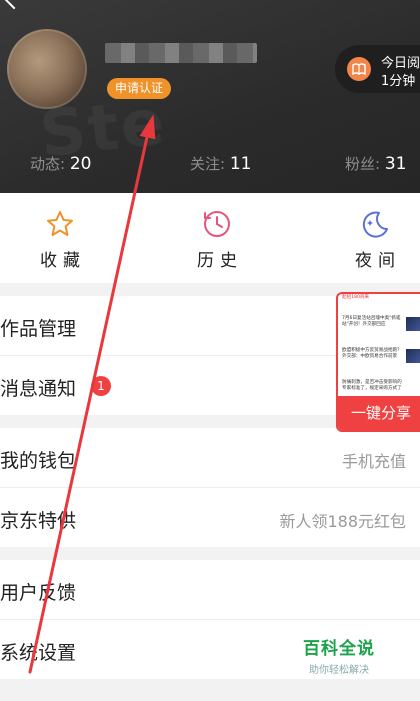 This screenshot has width=420, height=701. Describe the element at coordinates (359, 69) in the screenshot. I see `book-icon` at that location.